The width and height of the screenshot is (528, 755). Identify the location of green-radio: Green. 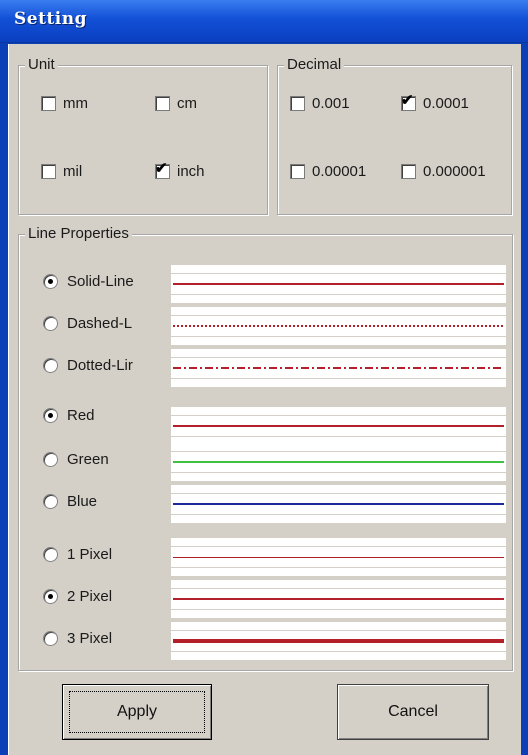
(76, 459).